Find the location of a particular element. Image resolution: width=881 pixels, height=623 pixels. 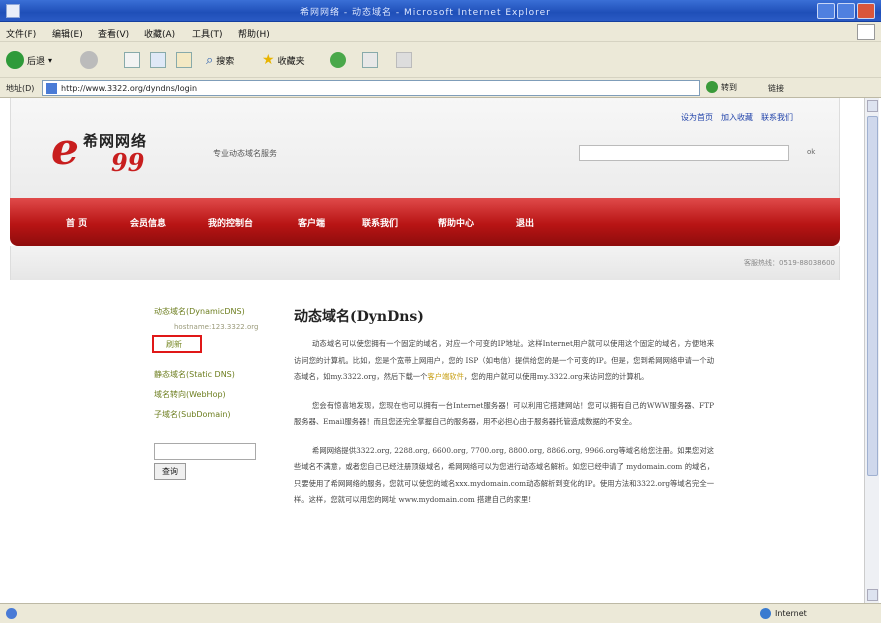

nav-help-center: 帮助中心 is located at coordinates (456, 222).